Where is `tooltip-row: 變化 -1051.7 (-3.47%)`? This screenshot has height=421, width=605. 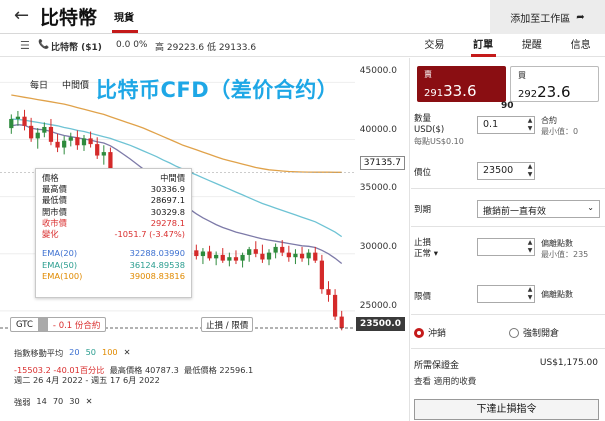 tooltip-row: 變化 -1051.7 (-3.47%) is located at coordinates (113, 234).